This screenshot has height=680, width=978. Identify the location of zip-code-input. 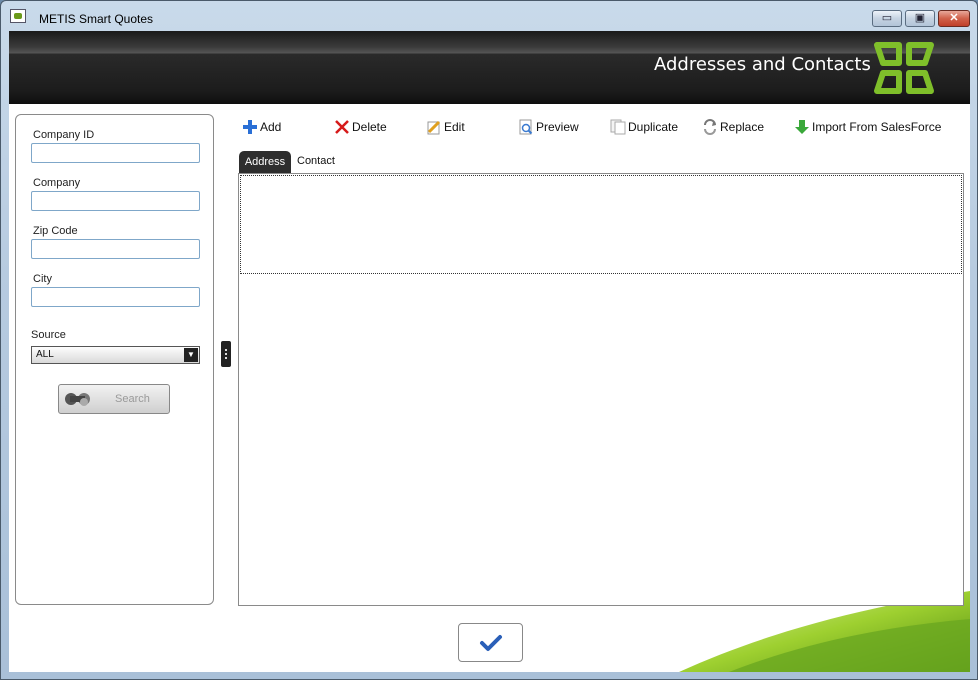
(115, 249).